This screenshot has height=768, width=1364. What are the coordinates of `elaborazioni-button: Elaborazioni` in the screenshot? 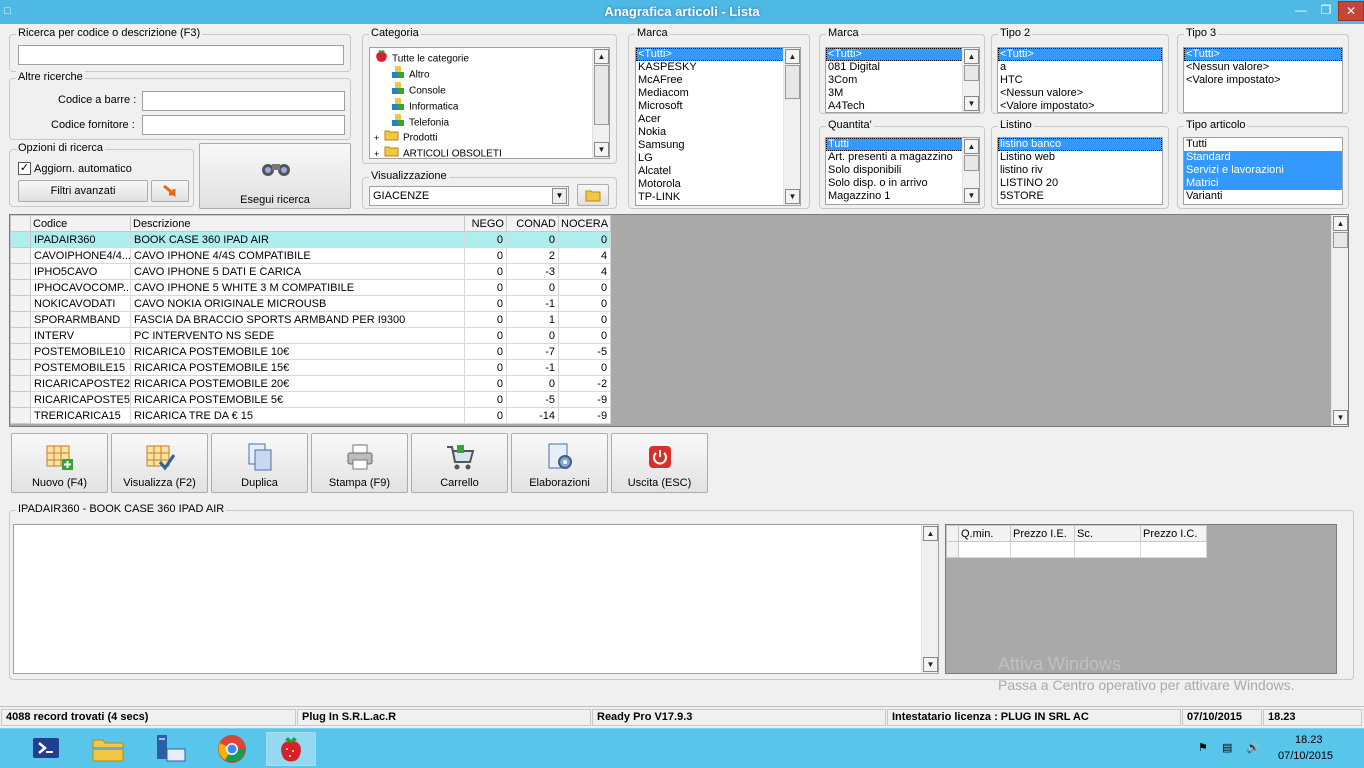 It's located at (559, 463).